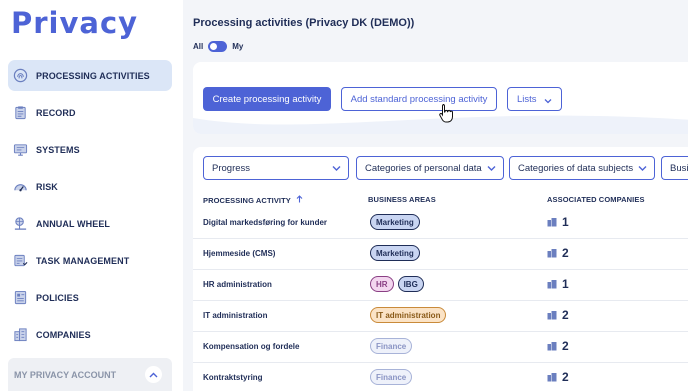  What do you see at coordinates (239, 253) in the screenshot?
I see `activity-name: Hjemmeside (CMS)` at bounding box center [239, 253].